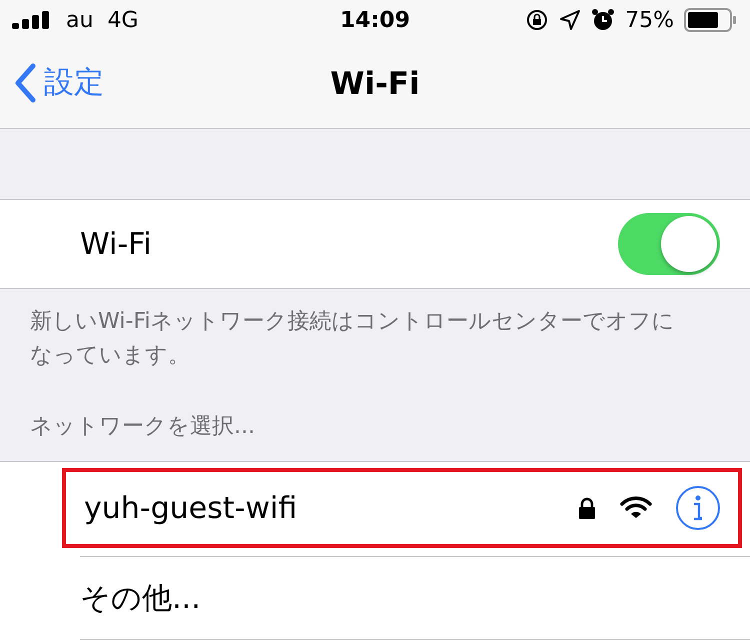  Describe the element at coordinates (375, 84) in the screenshot. I see `page-title: Wi-Fi` at that location.